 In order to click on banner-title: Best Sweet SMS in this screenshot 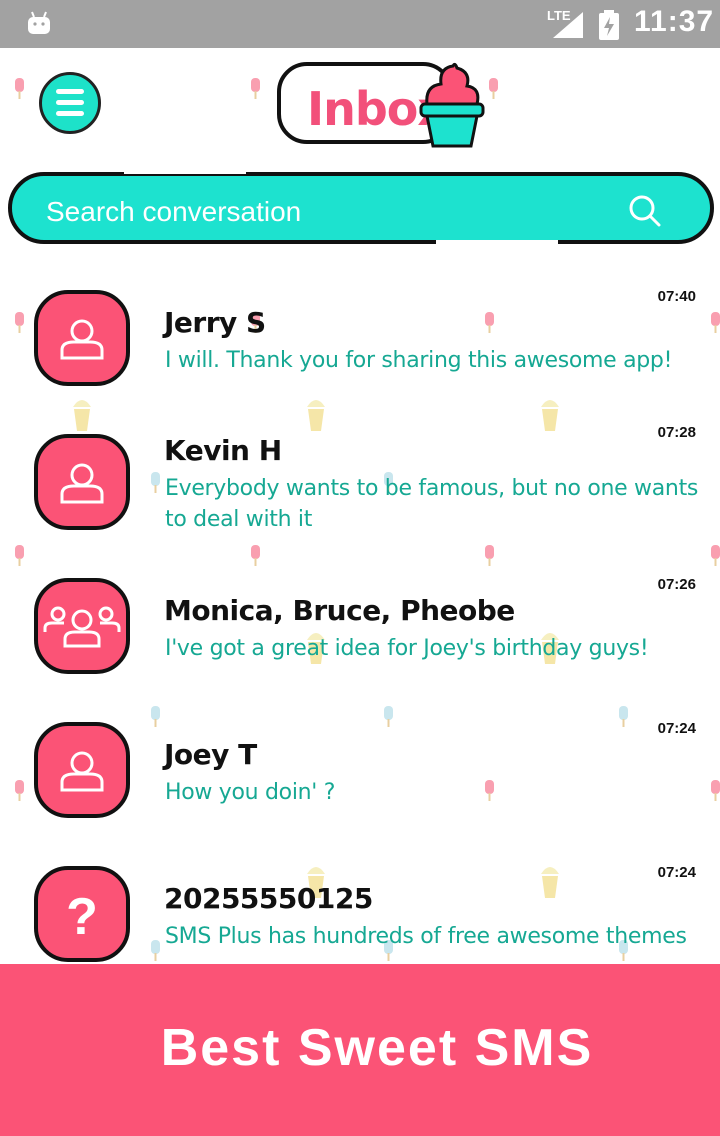, I will do `click(377, 1048)`.